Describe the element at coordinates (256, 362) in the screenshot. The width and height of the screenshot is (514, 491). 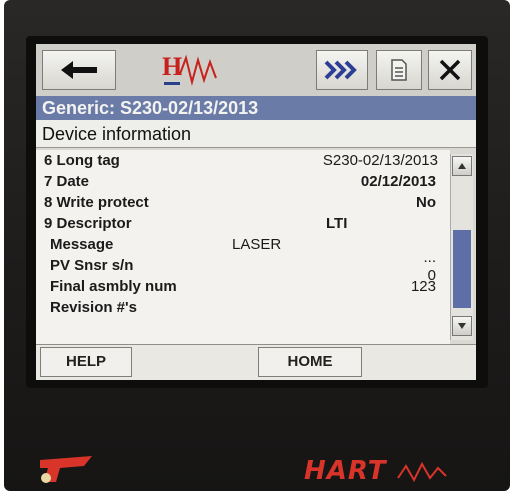
I see `softkey-bar: HELP HOME` at that location.